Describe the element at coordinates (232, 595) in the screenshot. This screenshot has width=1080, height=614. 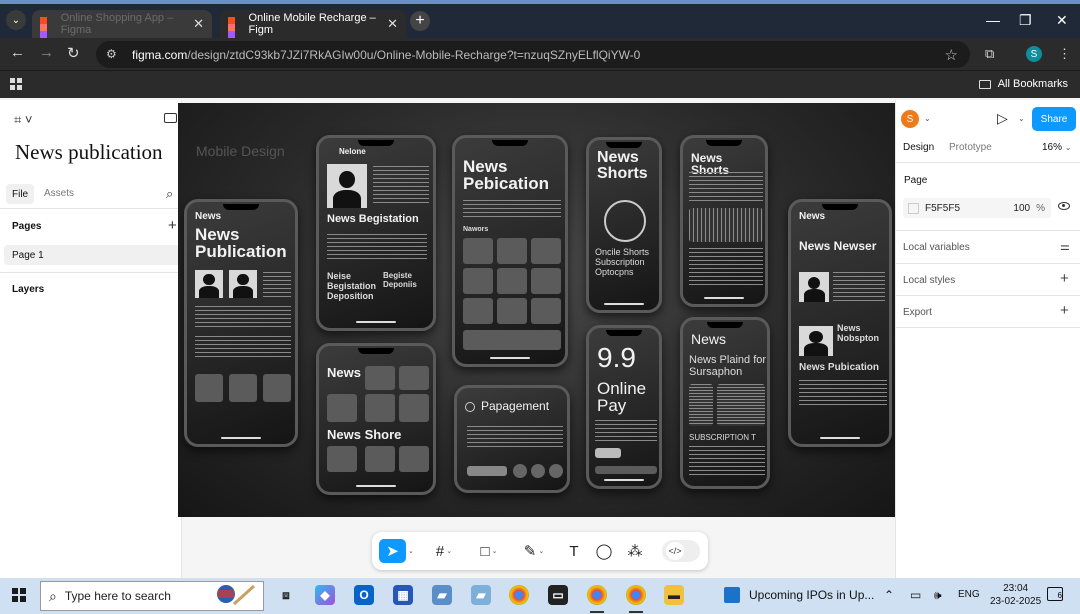
I see `cricket-widget-icon` at that location.